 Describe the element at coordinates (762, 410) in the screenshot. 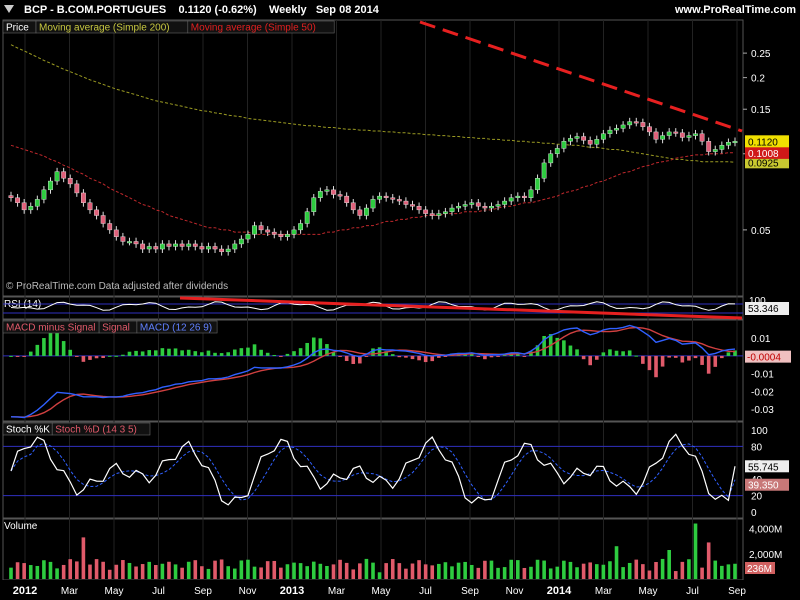

I see `macd-tick-label: -0.03` at that location.